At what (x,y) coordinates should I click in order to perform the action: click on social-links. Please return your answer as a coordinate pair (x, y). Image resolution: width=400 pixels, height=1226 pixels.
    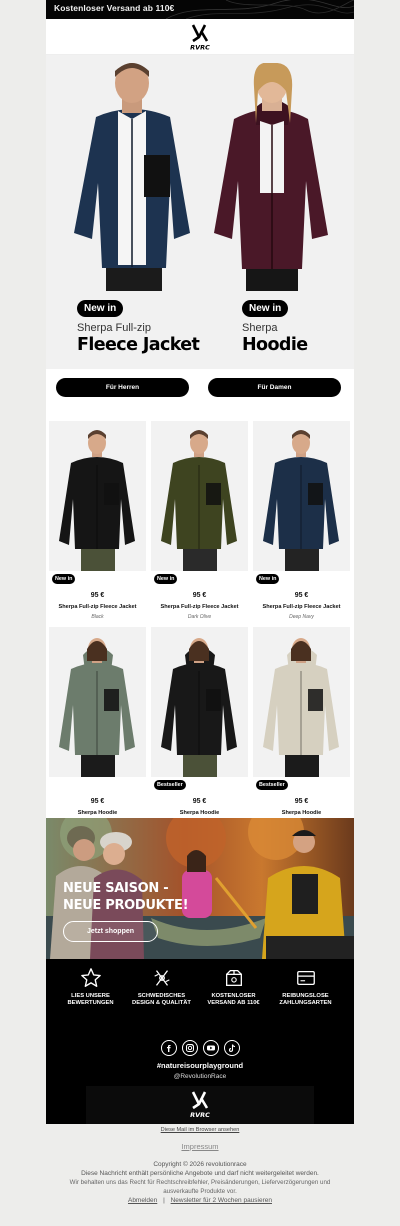
    Looking at the image, I should click on (200, 1048).